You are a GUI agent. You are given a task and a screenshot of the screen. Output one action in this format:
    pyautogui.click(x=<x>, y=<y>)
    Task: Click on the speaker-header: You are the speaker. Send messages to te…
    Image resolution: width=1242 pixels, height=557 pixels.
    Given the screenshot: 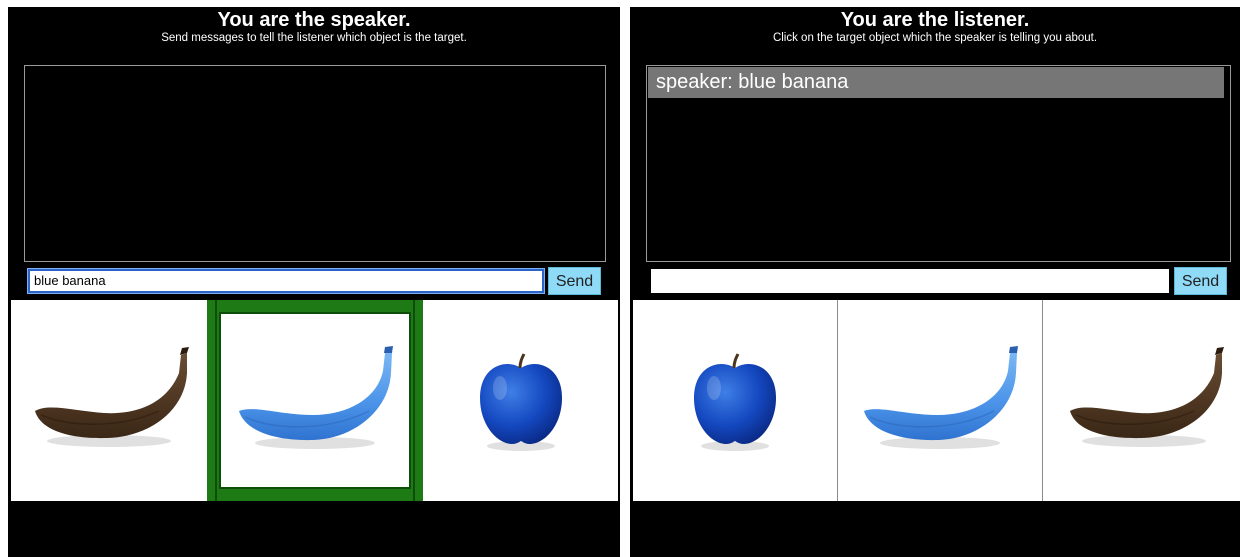 What is the action you would take?
    pyautogui.click(x=314, y=26)
    